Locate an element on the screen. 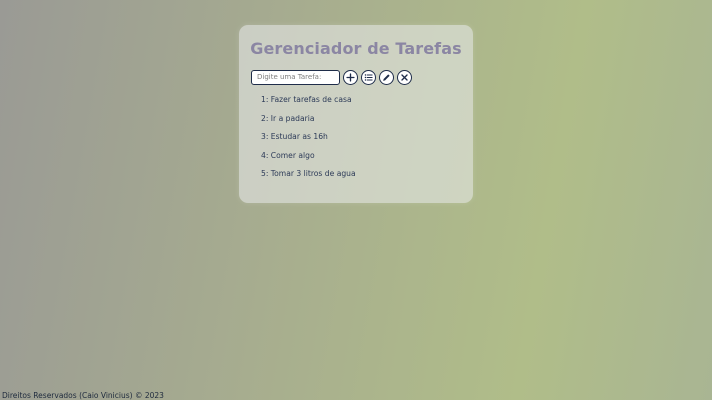  add-task-button is located at coordinates (350, 77).